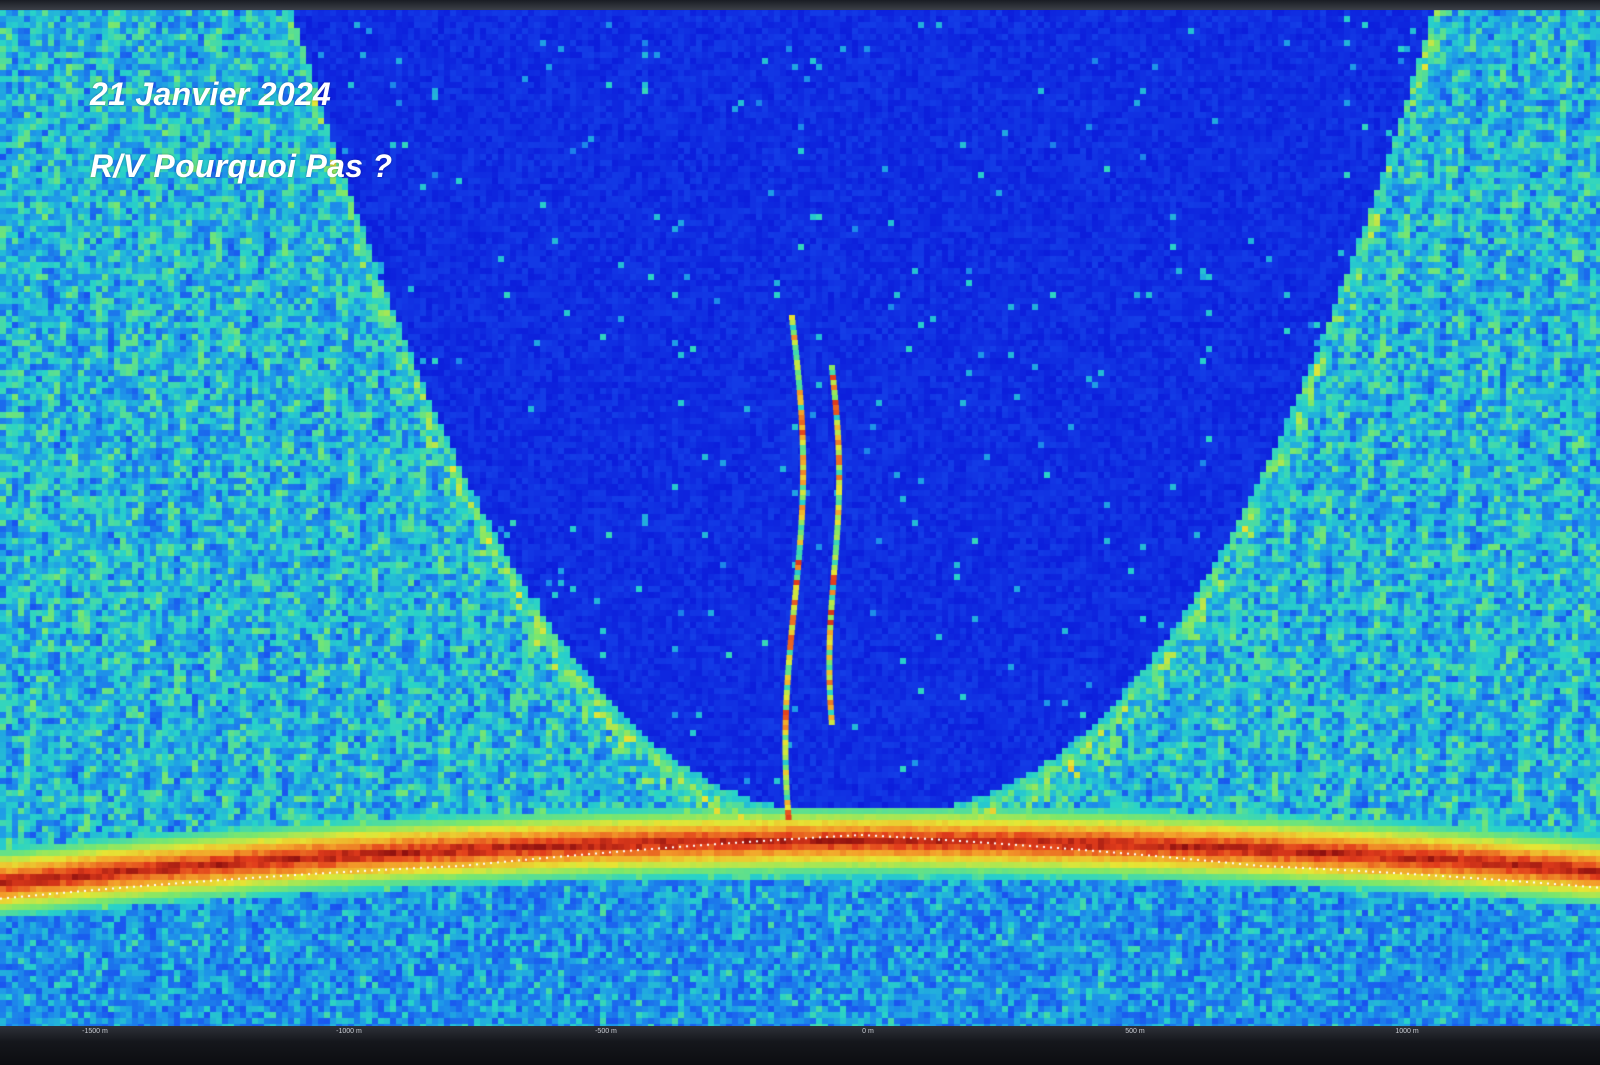 The width and height of the screenshot is (1600, 1065). What do you see at coordinates (868, 1031) in the screenshot?
I see `range-tick-label: 0 m` at bounding box center [868, 1031].